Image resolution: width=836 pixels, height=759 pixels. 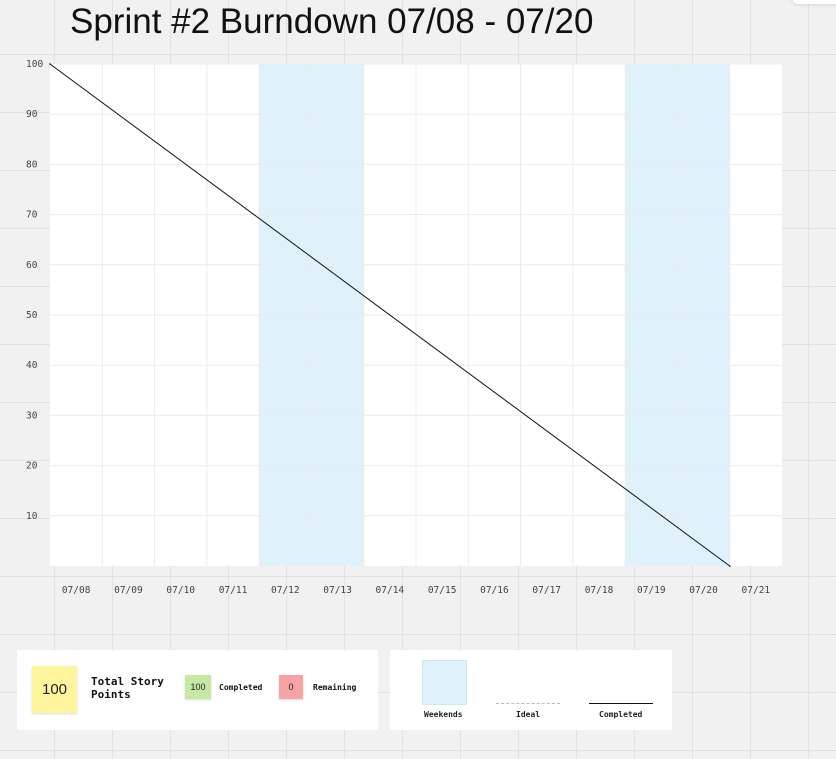 What do you see at coordinates (651, 590) in the screenshot?
I see `x-tick-label: 07/19` at bounding box center [651, 590].